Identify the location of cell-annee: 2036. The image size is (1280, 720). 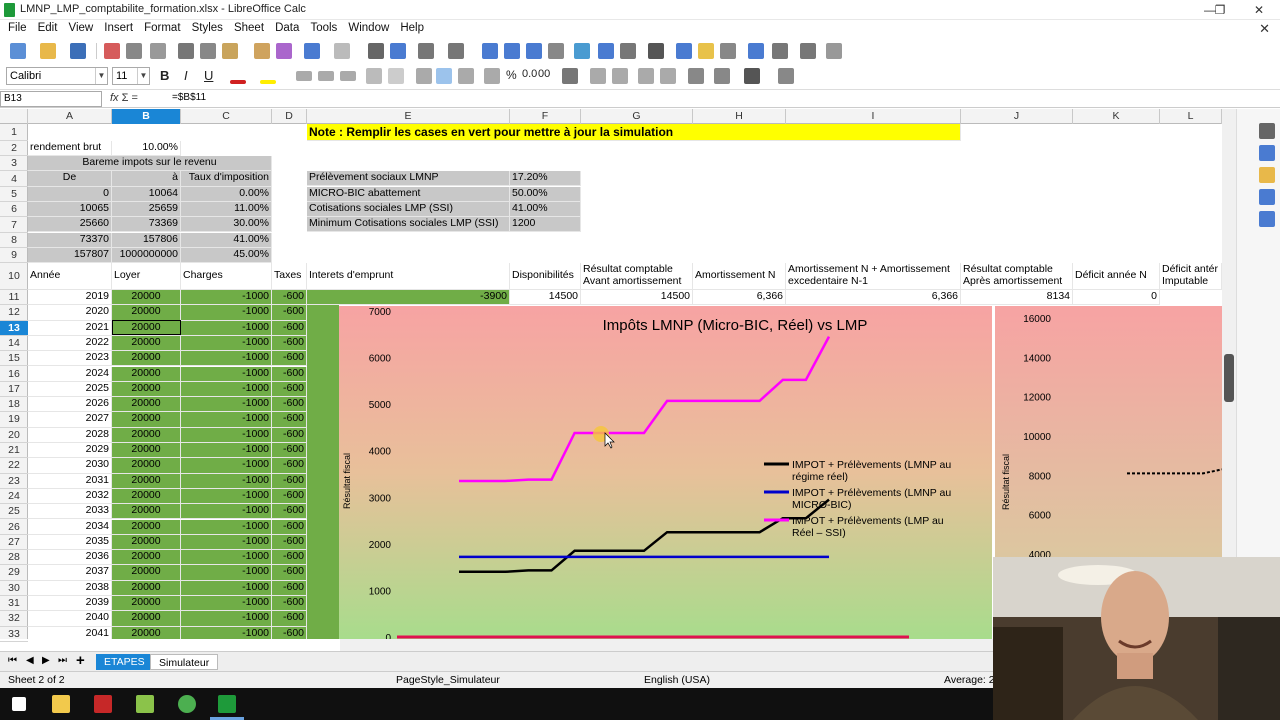
(70, 558).